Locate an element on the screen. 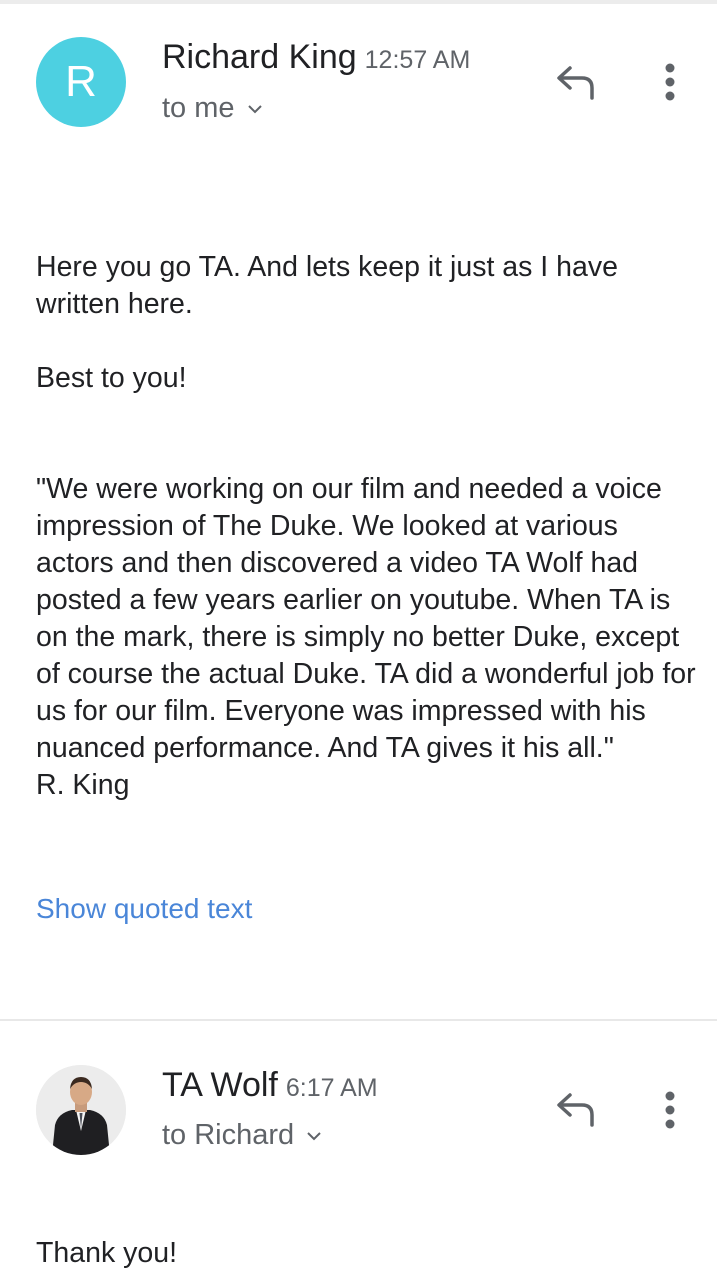 Image resolution: width=717 pixels, height=1276 pixels. avatar-letter: R is located at coordinates (81, 81).